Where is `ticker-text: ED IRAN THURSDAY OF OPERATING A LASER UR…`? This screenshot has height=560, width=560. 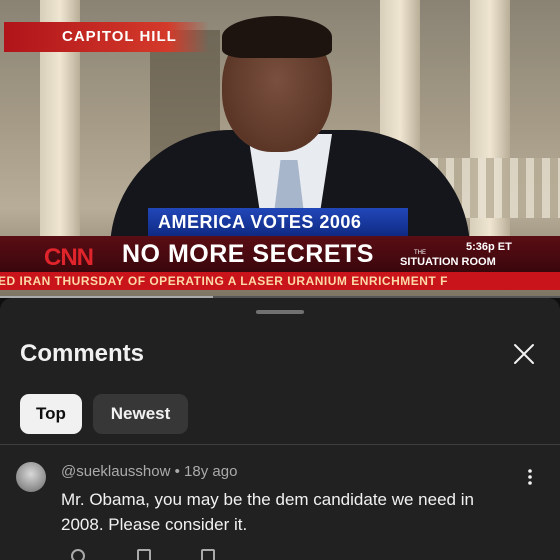
ticker-text: ED IRAN THURSDAY OF OPERATING A LASER UR… is located at coordinates (224, 281).